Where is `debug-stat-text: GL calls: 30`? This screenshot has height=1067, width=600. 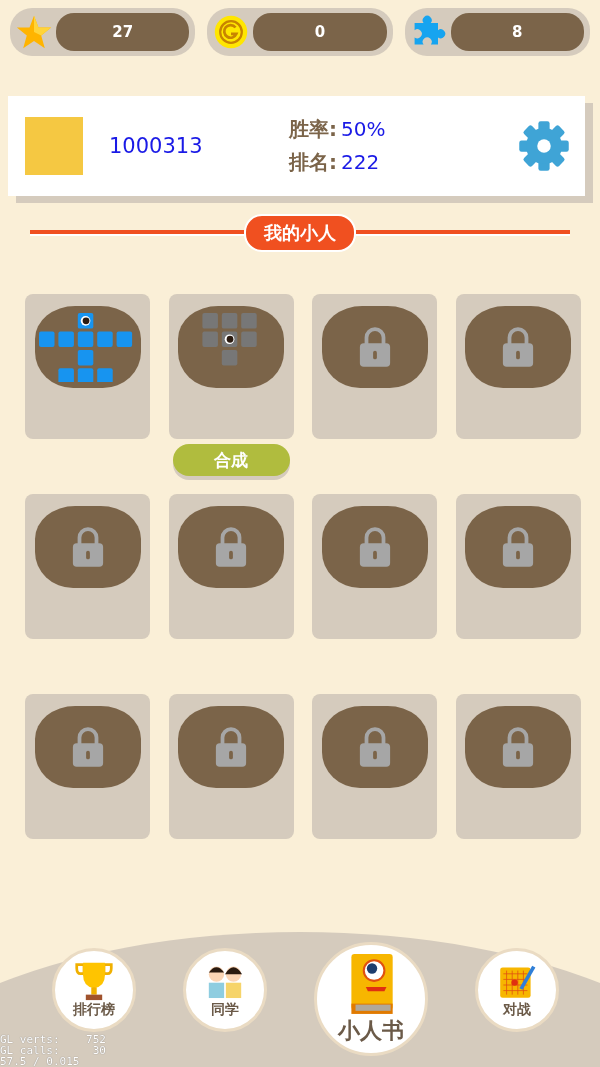
debug-stat-text: GL calls: 30 is located at coordinates (53, 1050).